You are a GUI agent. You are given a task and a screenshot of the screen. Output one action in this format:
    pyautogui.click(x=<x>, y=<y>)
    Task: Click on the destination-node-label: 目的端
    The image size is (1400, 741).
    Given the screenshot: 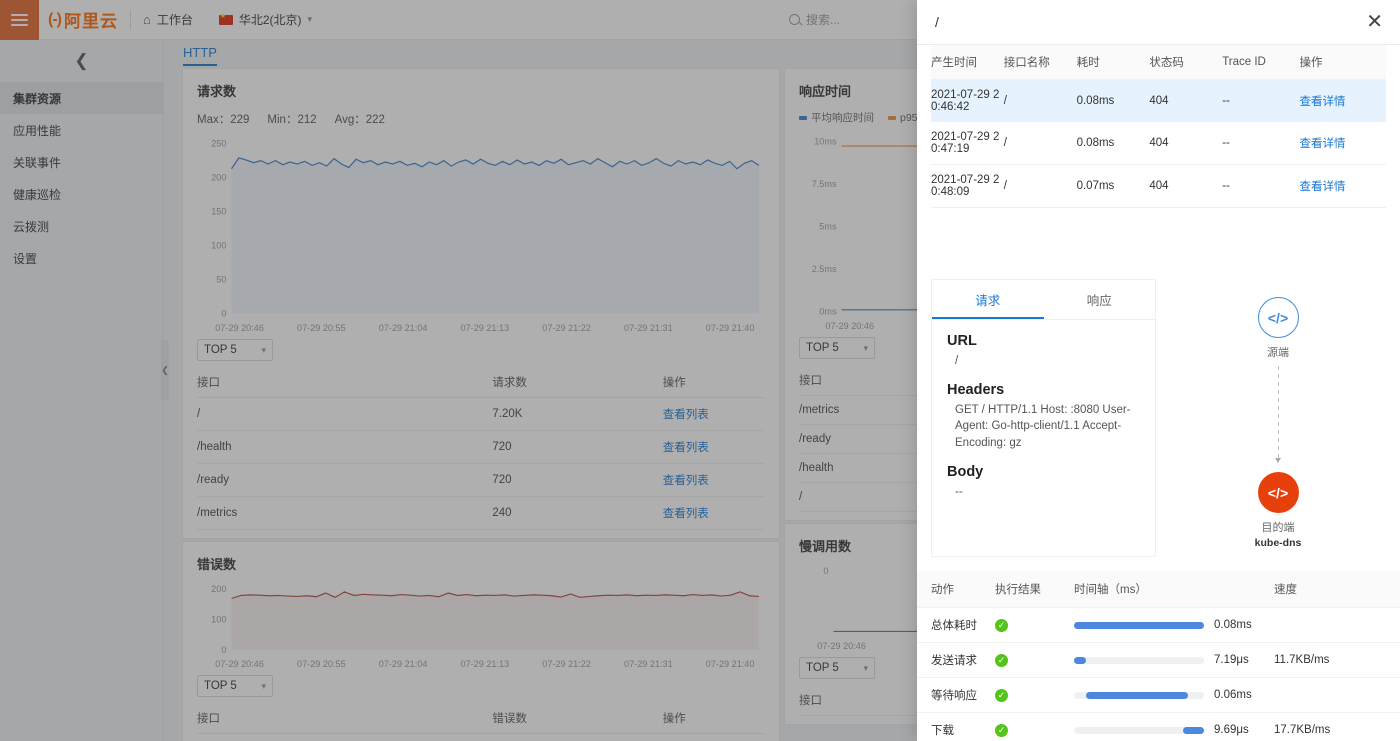 What is the action you would take?
    pyautogui.click(x=1278, y=528)
    